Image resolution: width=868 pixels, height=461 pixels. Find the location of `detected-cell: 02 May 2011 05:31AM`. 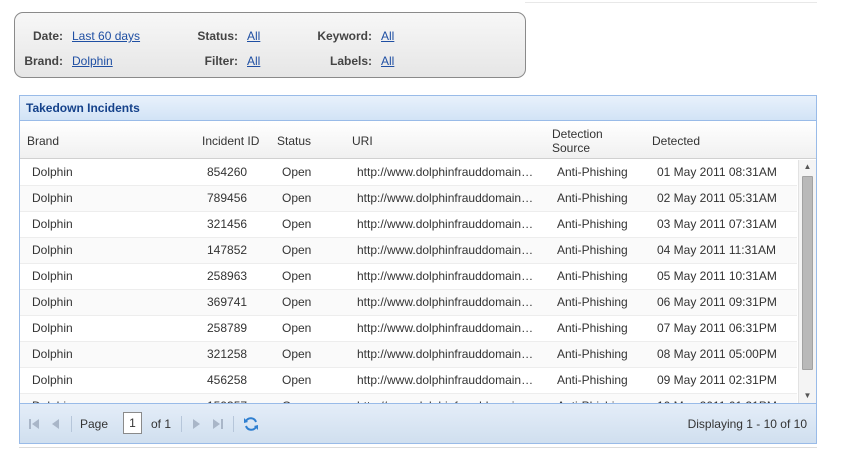

detected-cell: 02 May 2011 05:31AM is located at coordinates (717, 198).